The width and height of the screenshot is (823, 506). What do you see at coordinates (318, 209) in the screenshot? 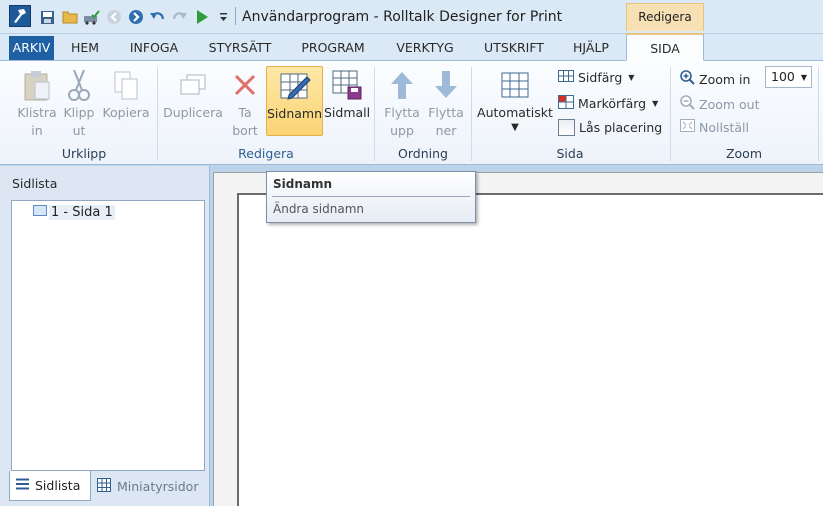
I see `tooltip-description: Ändra sidnamn` at bounding box center [318, 209].